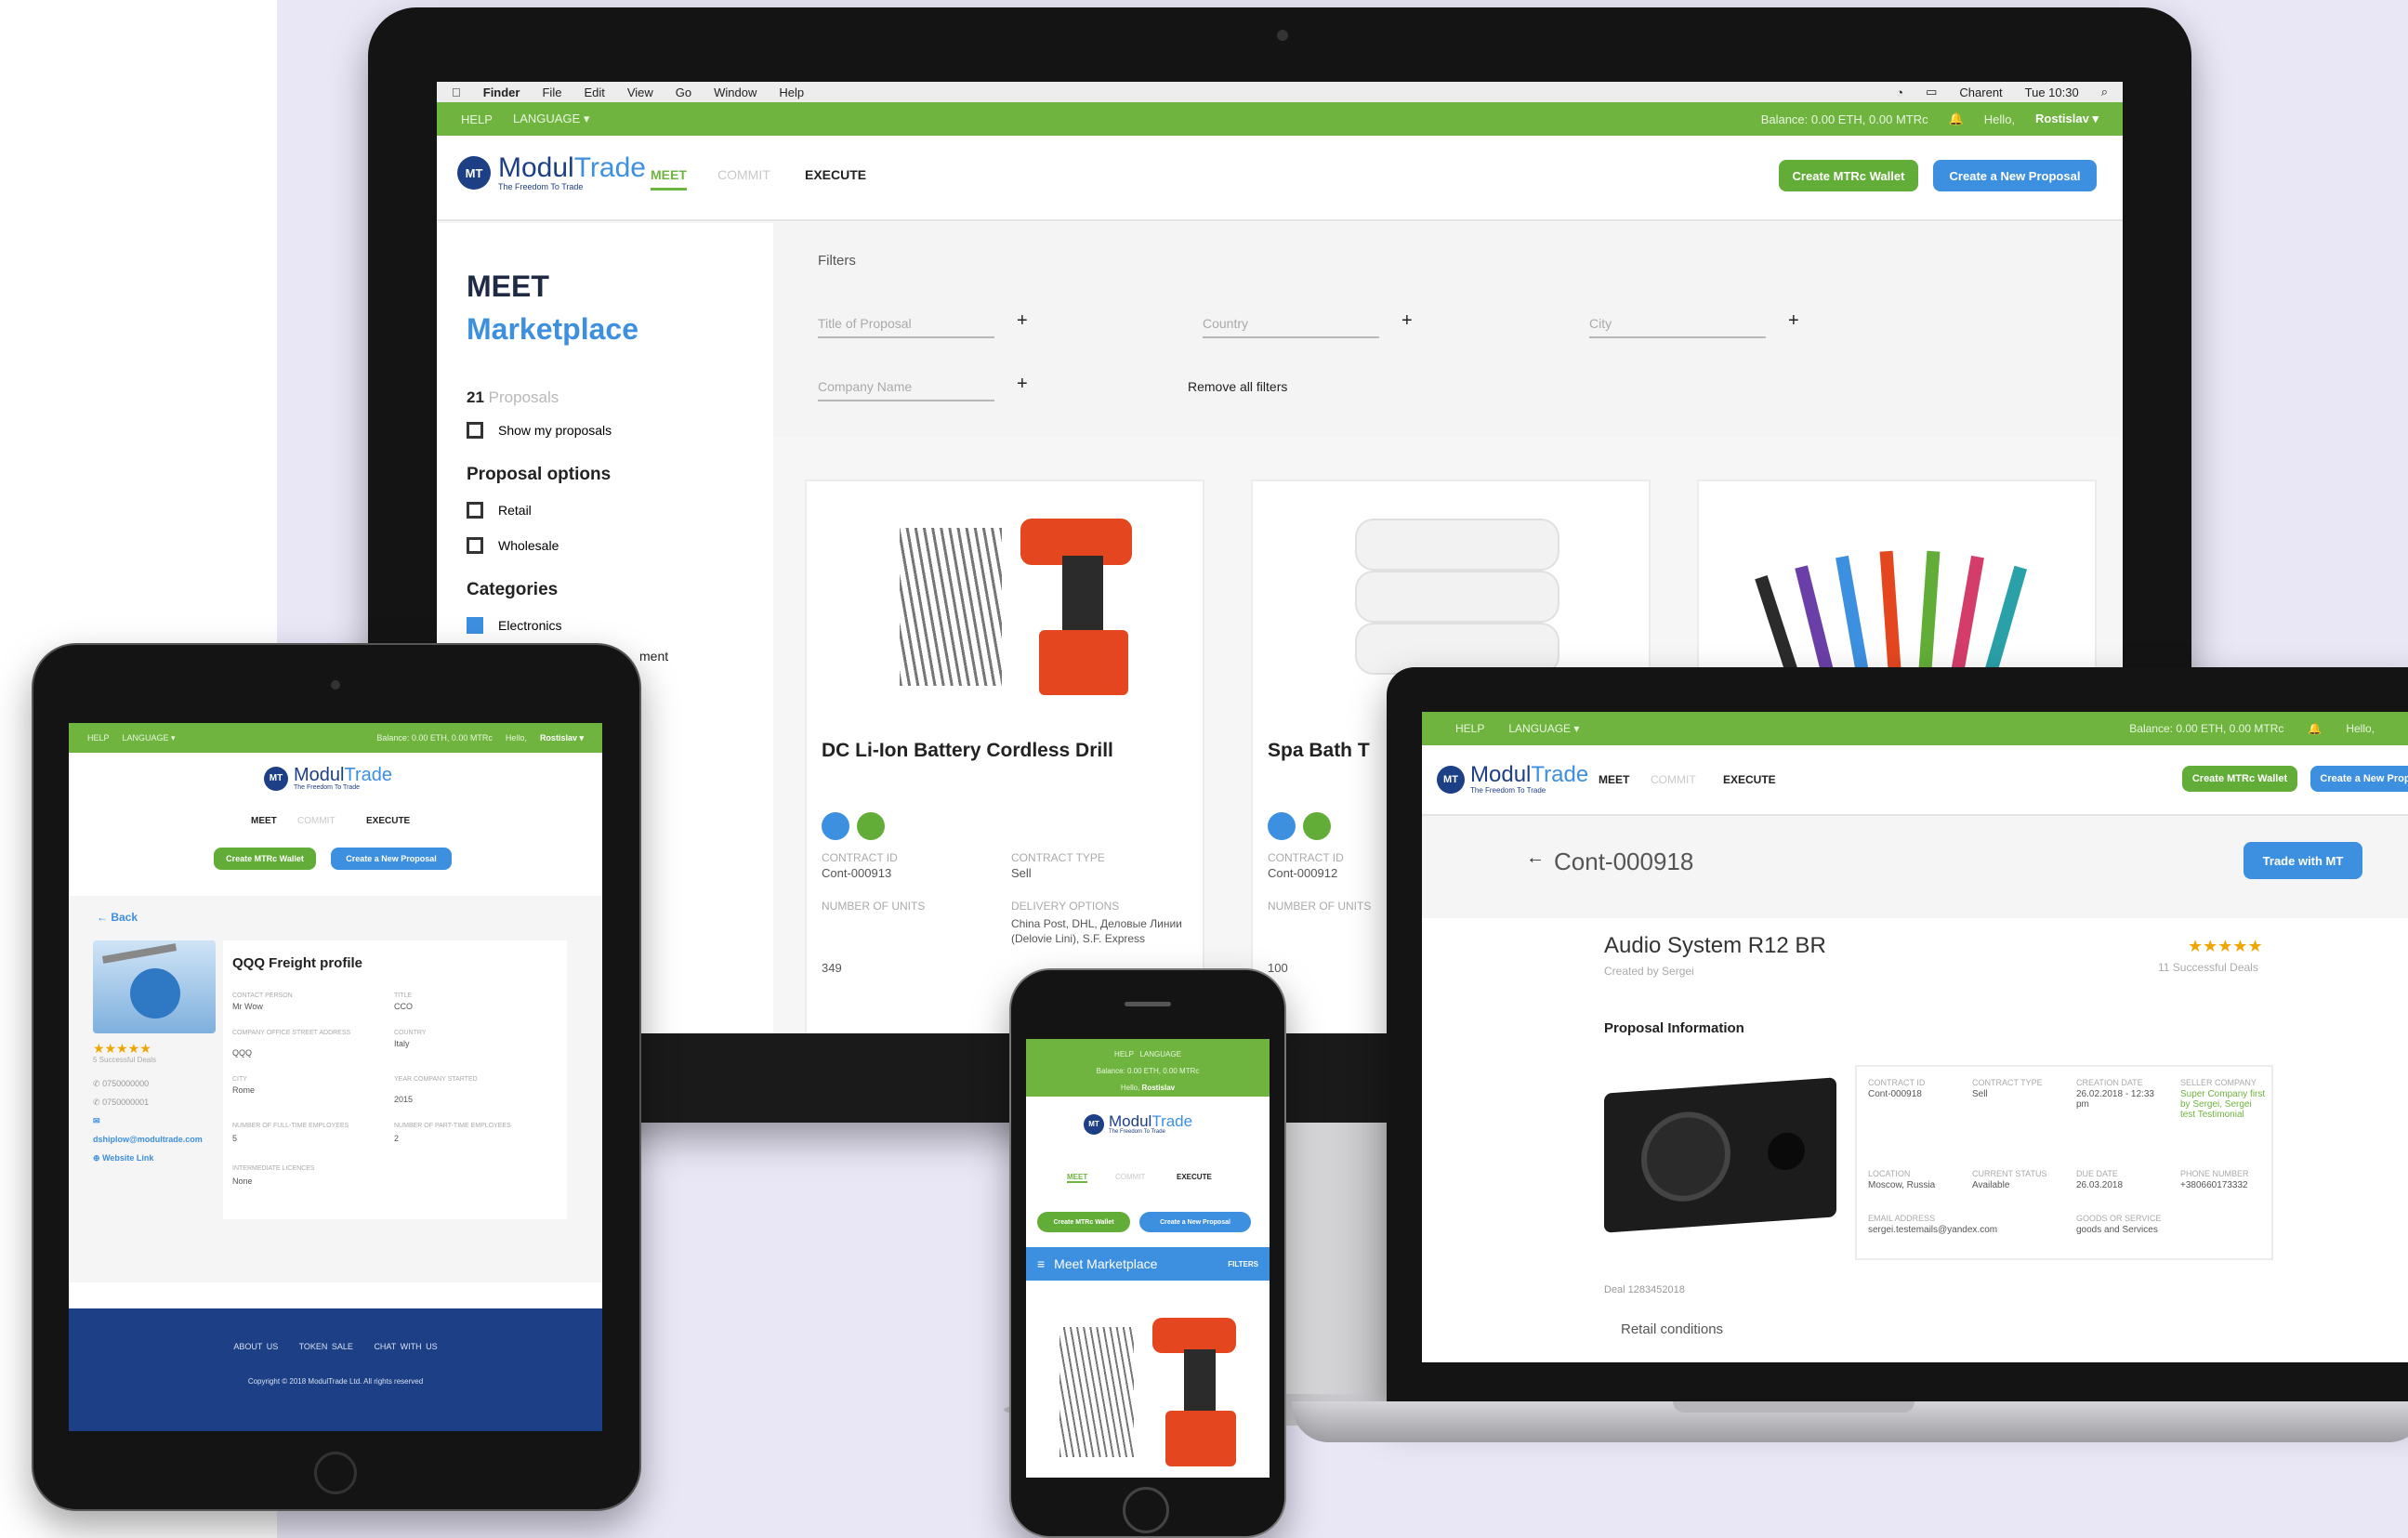 The width and height of the screenshot is (2408, 1538). What do you see at coordinates (906, 327) in the screenshot?
I see `title-filter-input: Title of Proposal` at bounding box center [906, 327].